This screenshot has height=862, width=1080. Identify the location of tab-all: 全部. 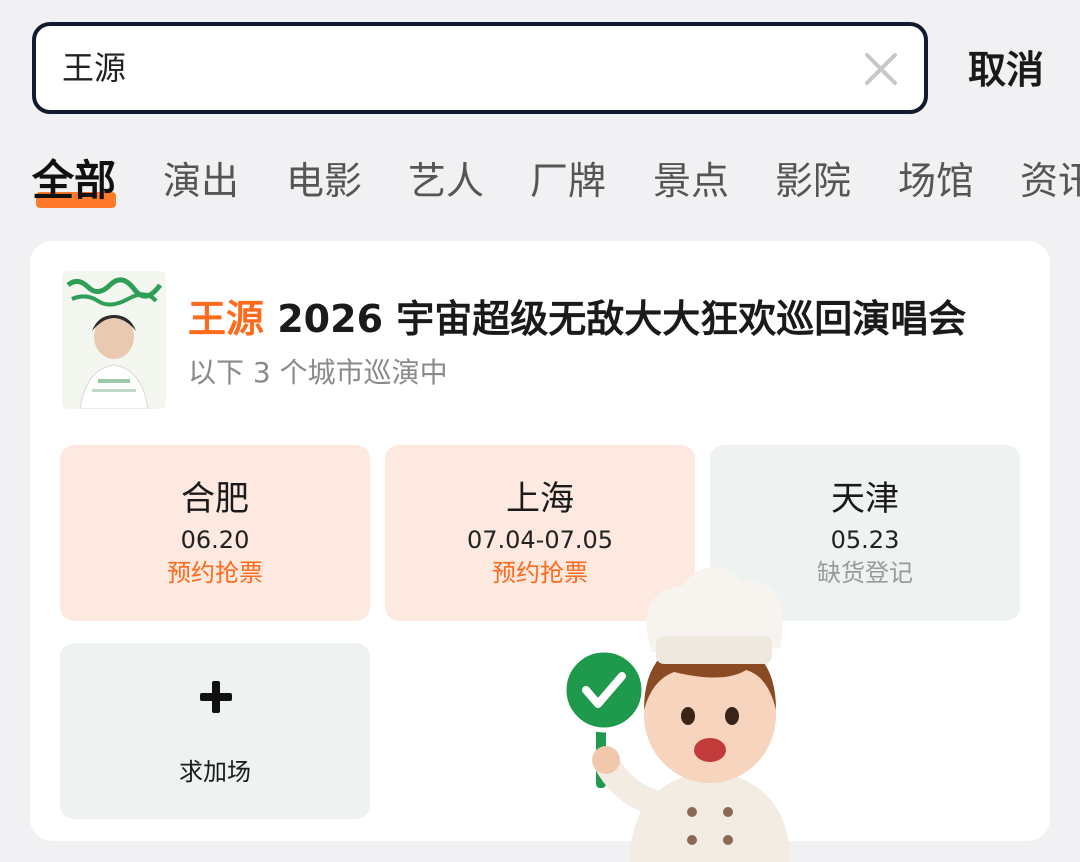
(74, 181).